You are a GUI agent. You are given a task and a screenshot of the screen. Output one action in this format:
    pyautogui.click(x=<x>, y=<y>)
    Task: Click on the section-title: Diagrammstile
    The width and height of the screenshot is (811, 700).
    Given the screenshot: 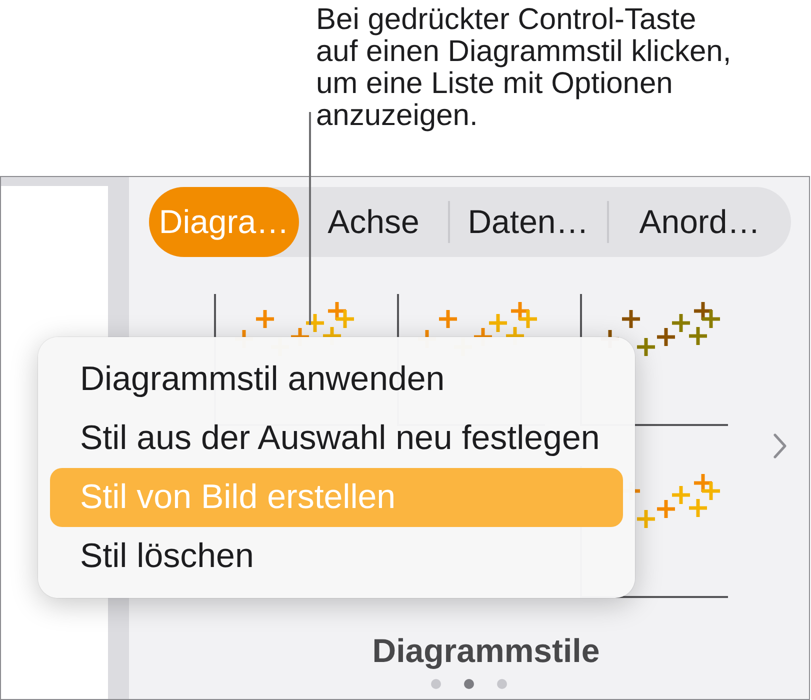 What is the action you would take?
    pyautogui.click(x=486, y=651)
    